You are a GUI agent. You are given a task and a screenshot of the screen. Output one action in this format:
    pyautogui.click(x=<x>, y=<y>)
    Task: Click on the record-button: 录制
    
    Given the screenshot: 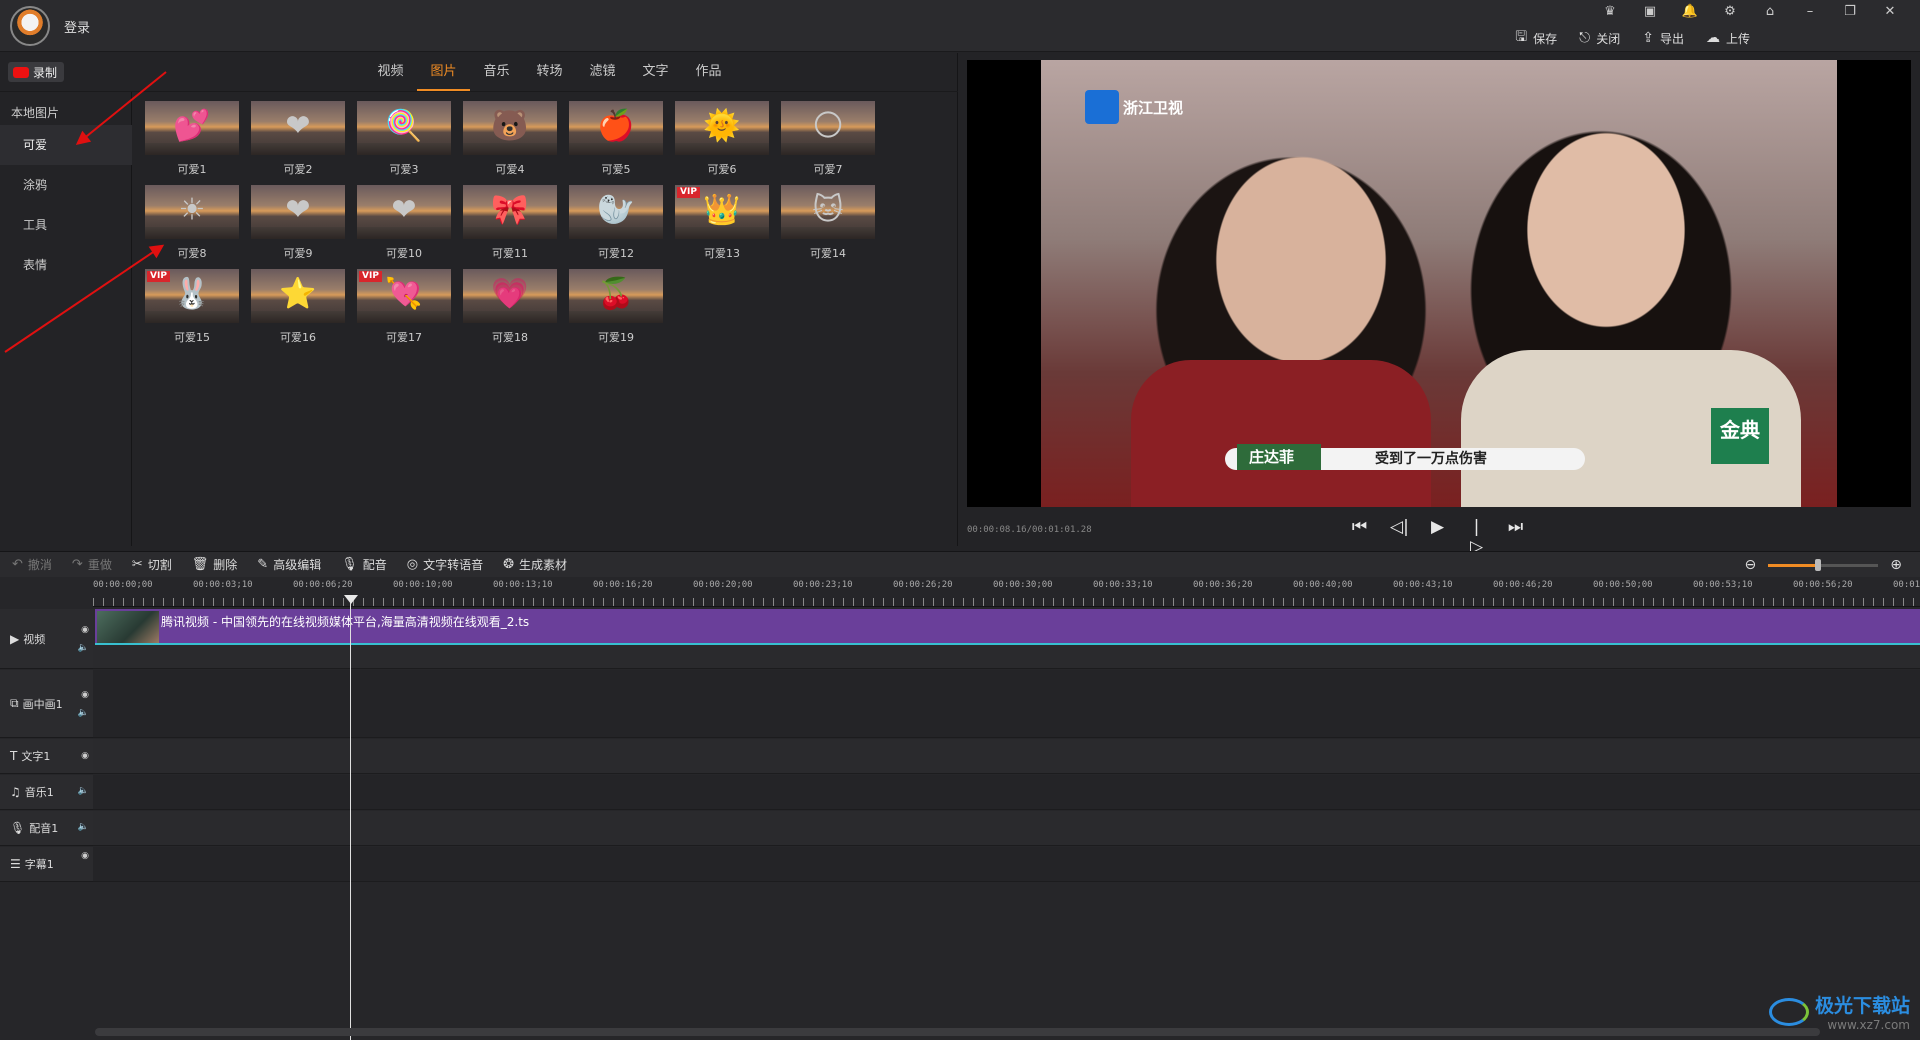 What is the action you would take?
    pyautogui.click(x=36, y=72)
    